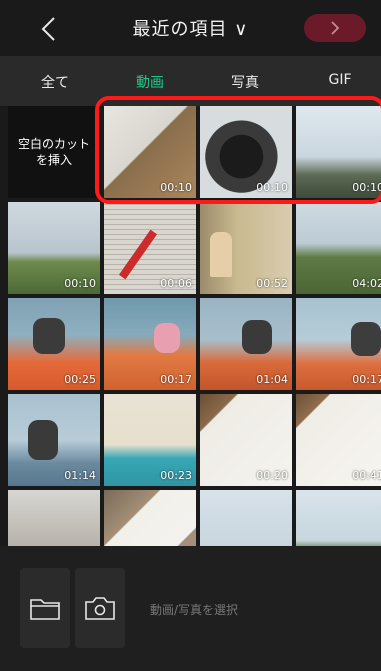 The height and width of the screenshot is (671, 381). What do you see at coordinates (366, 283) in the screenshot?
I see `duration-label: 04:02` at bounding box center [366, 283].